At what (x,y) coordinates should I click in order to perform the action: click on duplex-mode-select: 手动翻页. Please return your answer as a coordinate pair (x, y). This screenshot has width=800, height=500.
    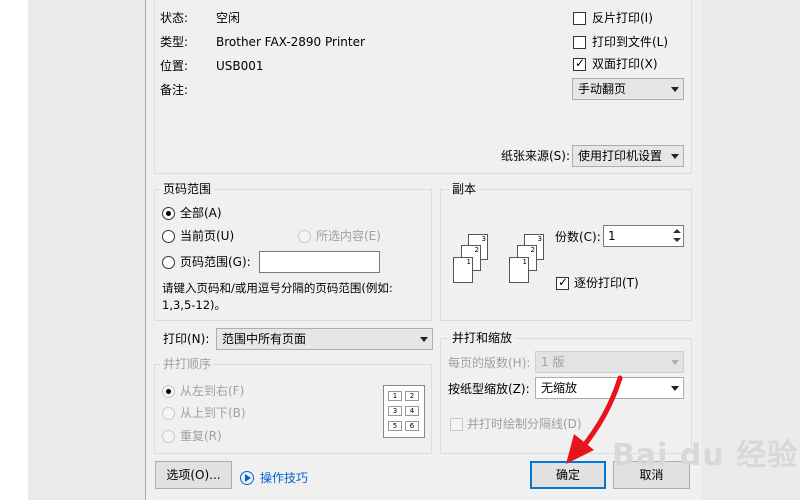
    Looking at the image, I should click on (628, 89).